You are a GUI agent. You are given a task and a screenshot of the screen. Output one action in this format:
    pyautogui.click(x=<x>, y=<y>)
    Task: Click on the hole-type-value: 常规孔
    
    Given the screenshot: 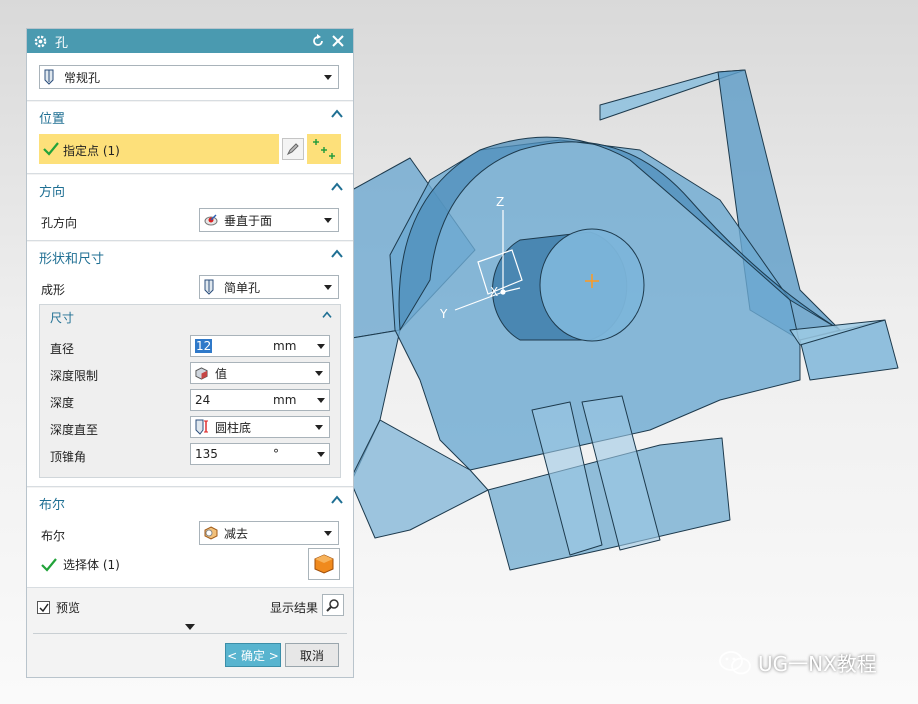 What is the action you would take?
    pyautogui.click(x=82, y=77)
    